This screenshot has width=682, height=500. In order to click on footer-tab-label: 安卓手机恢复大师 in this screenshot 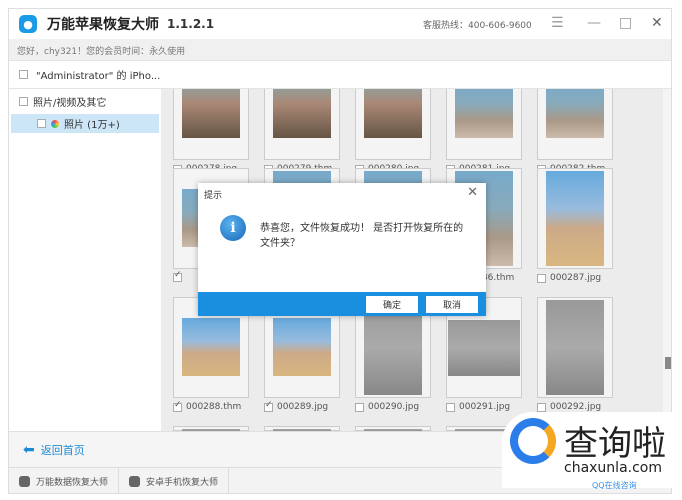, I will do `click(182, 483)`.